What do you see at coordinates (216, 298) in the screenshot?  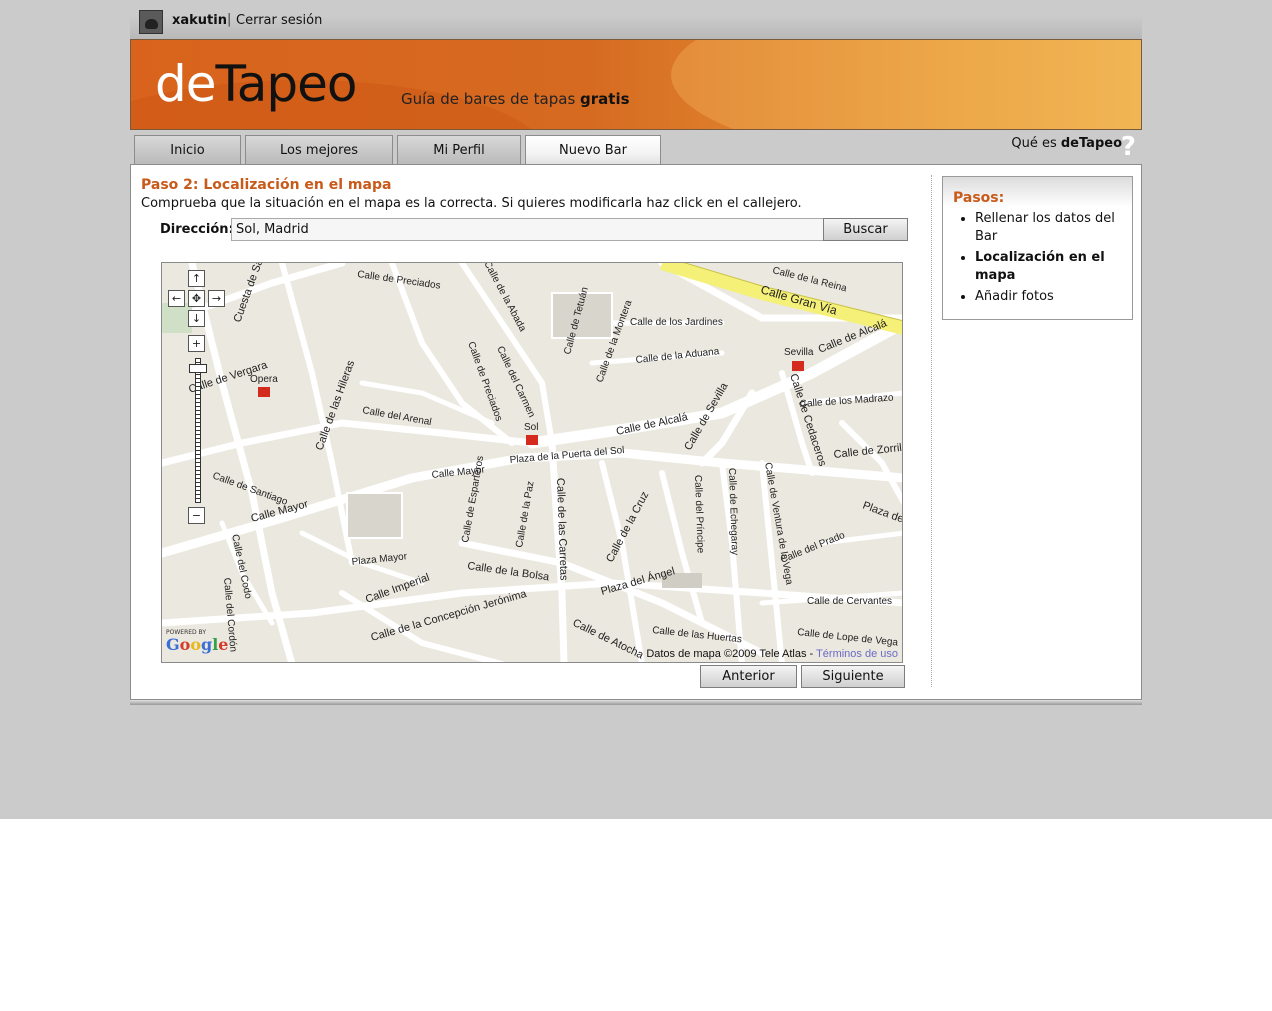 I see `pan-right-icon: →` at bounding box center [216, 298].